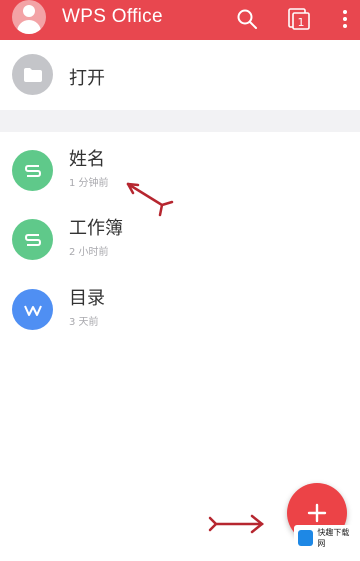 The image size is (360, 561). Describe the element at coordinates (333, 538) in the screenshot. I see `watermark-text: 快趣下载网` at that location.